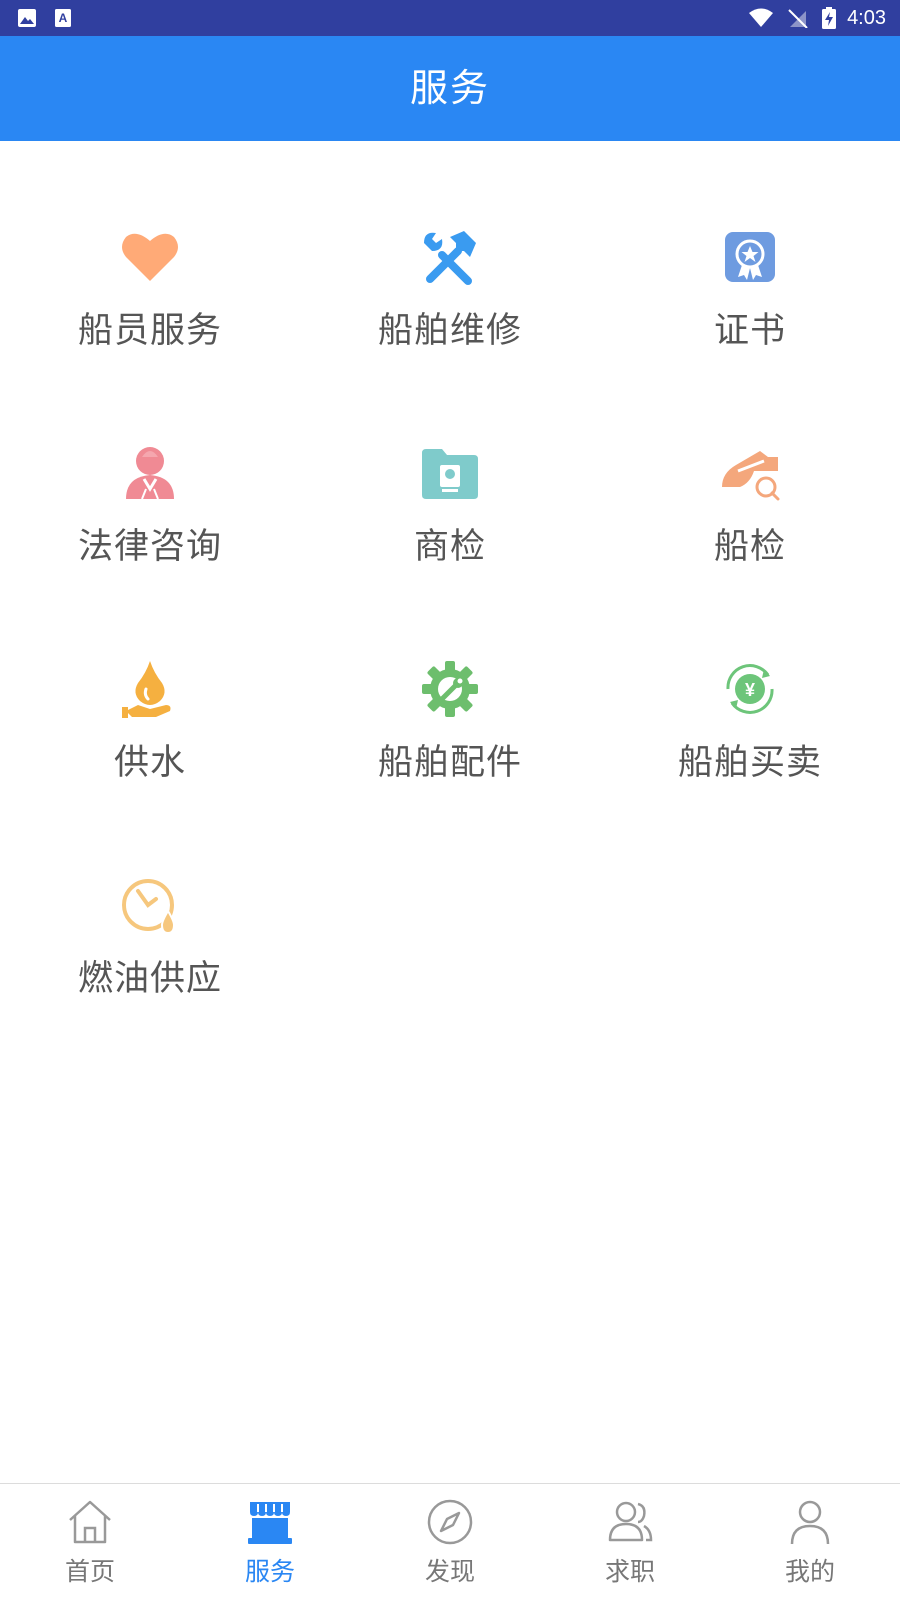 Image resolution: width=900 pixels, height=1601 pixels. I want to click on status-bar: A 4:03, so click(450, 18).